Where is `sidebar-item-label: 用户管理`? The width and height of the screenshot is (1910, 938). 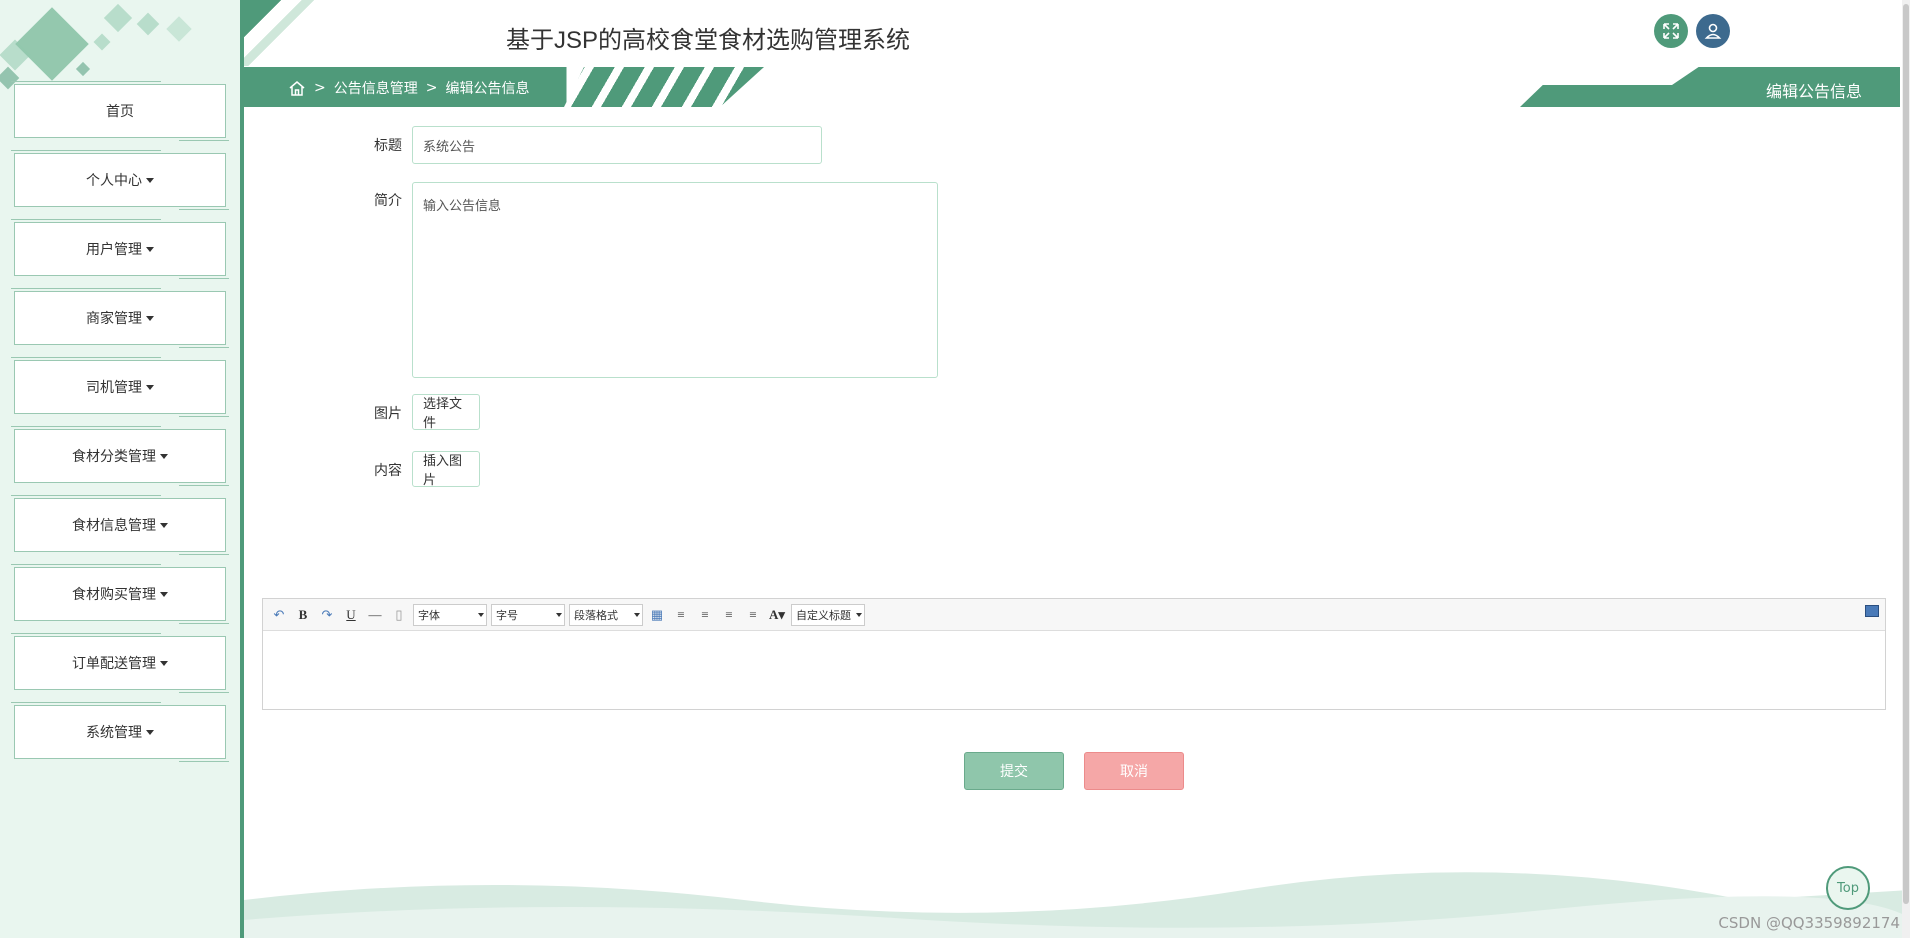 sidebar-item-label: 用户管理 is located at coordinates (114, 250).